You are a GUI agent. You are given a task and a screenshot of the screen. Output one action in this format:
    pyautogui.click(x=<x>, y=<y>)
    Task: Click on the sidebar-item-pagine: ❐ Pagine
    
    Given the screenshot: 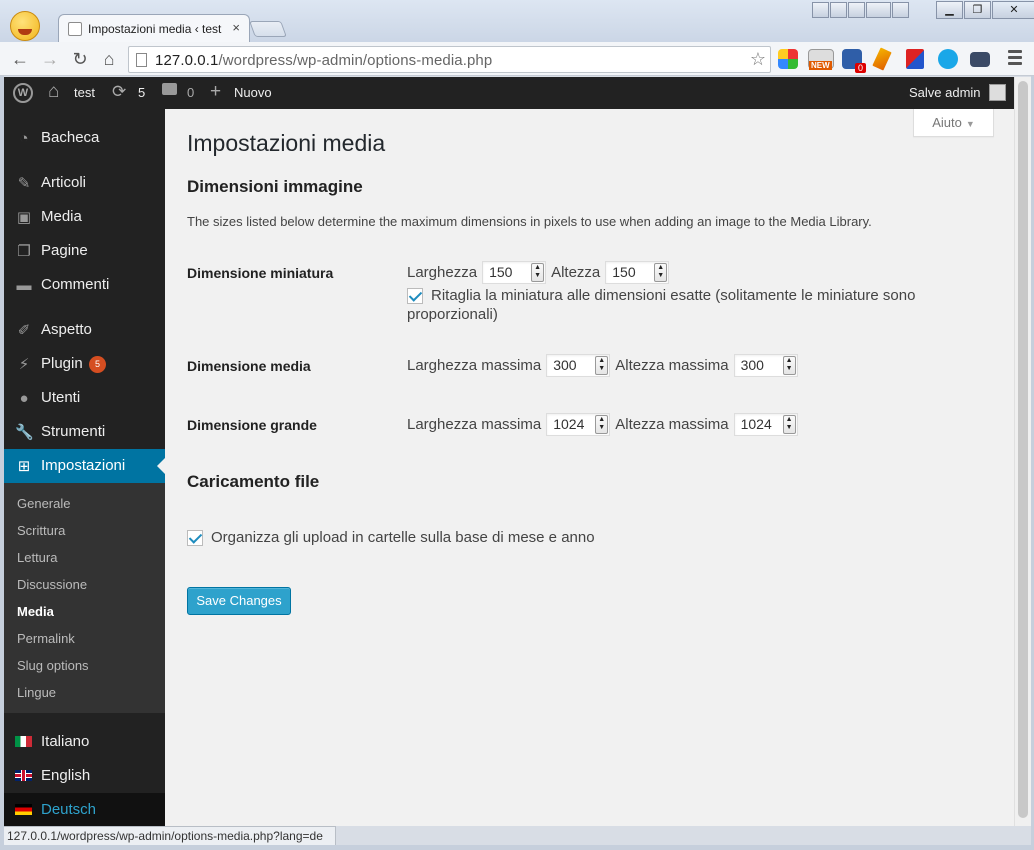 What is the action you would take?
    pyautogui.click(x=84, y=251)
    